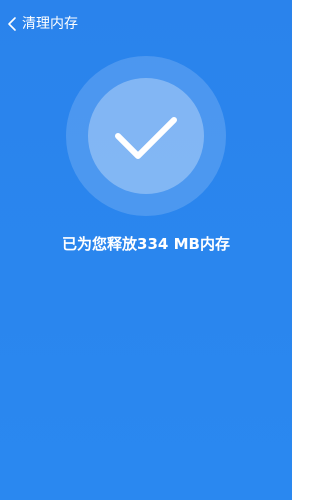  I want to click on chevron-left-icon, so click(12, 24).